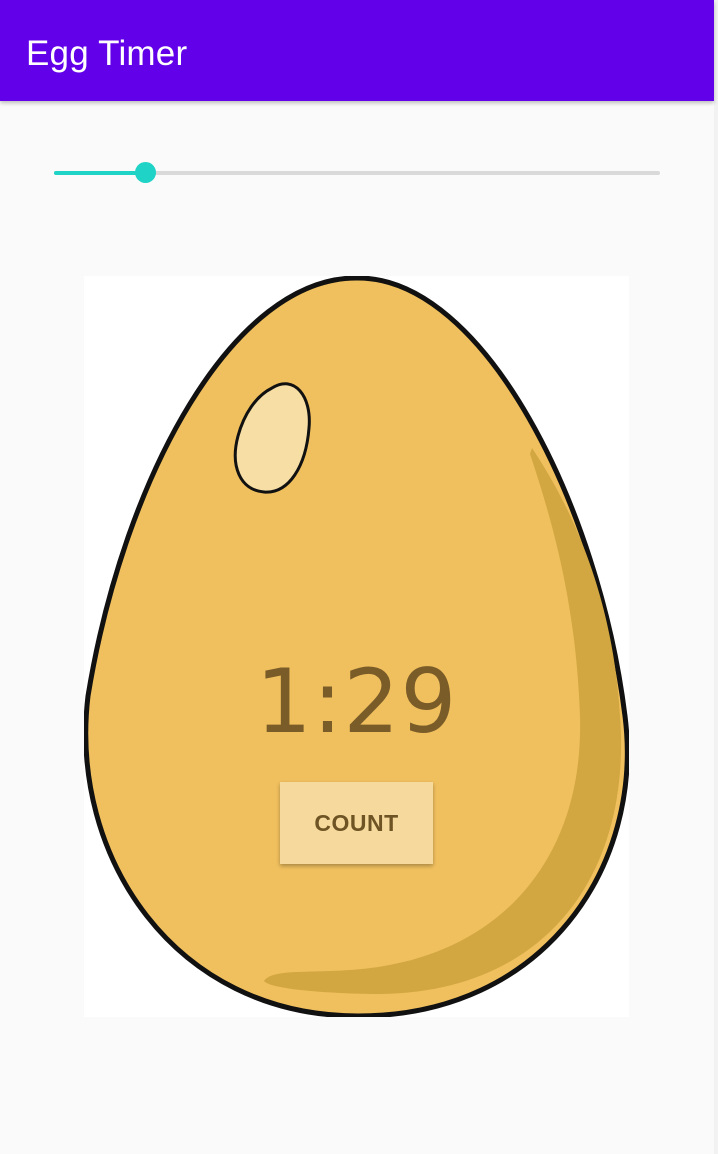 The height and width of the screenshot is (1154, 718). What do you see at coordinates (357, 173) in the screenshot?
I see `time-slider` at bounding box center [357, 173].